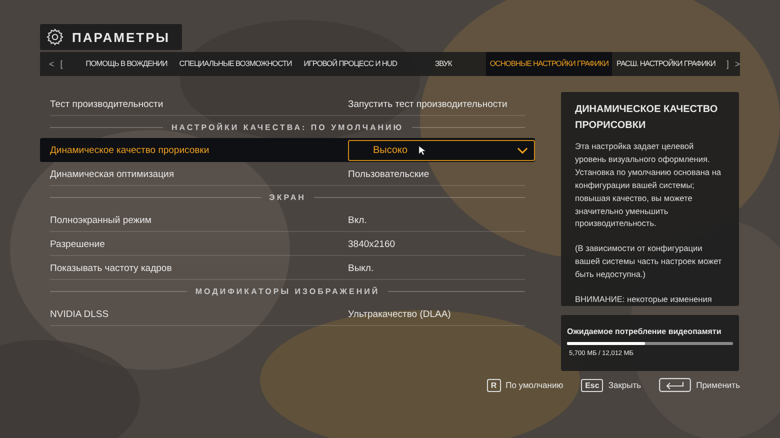 This screenshot has height=438, width=780. What do you see at coordinates (493, 385) in the screenshot?
I see `key-badge: R` at bounding box center [493, 385].